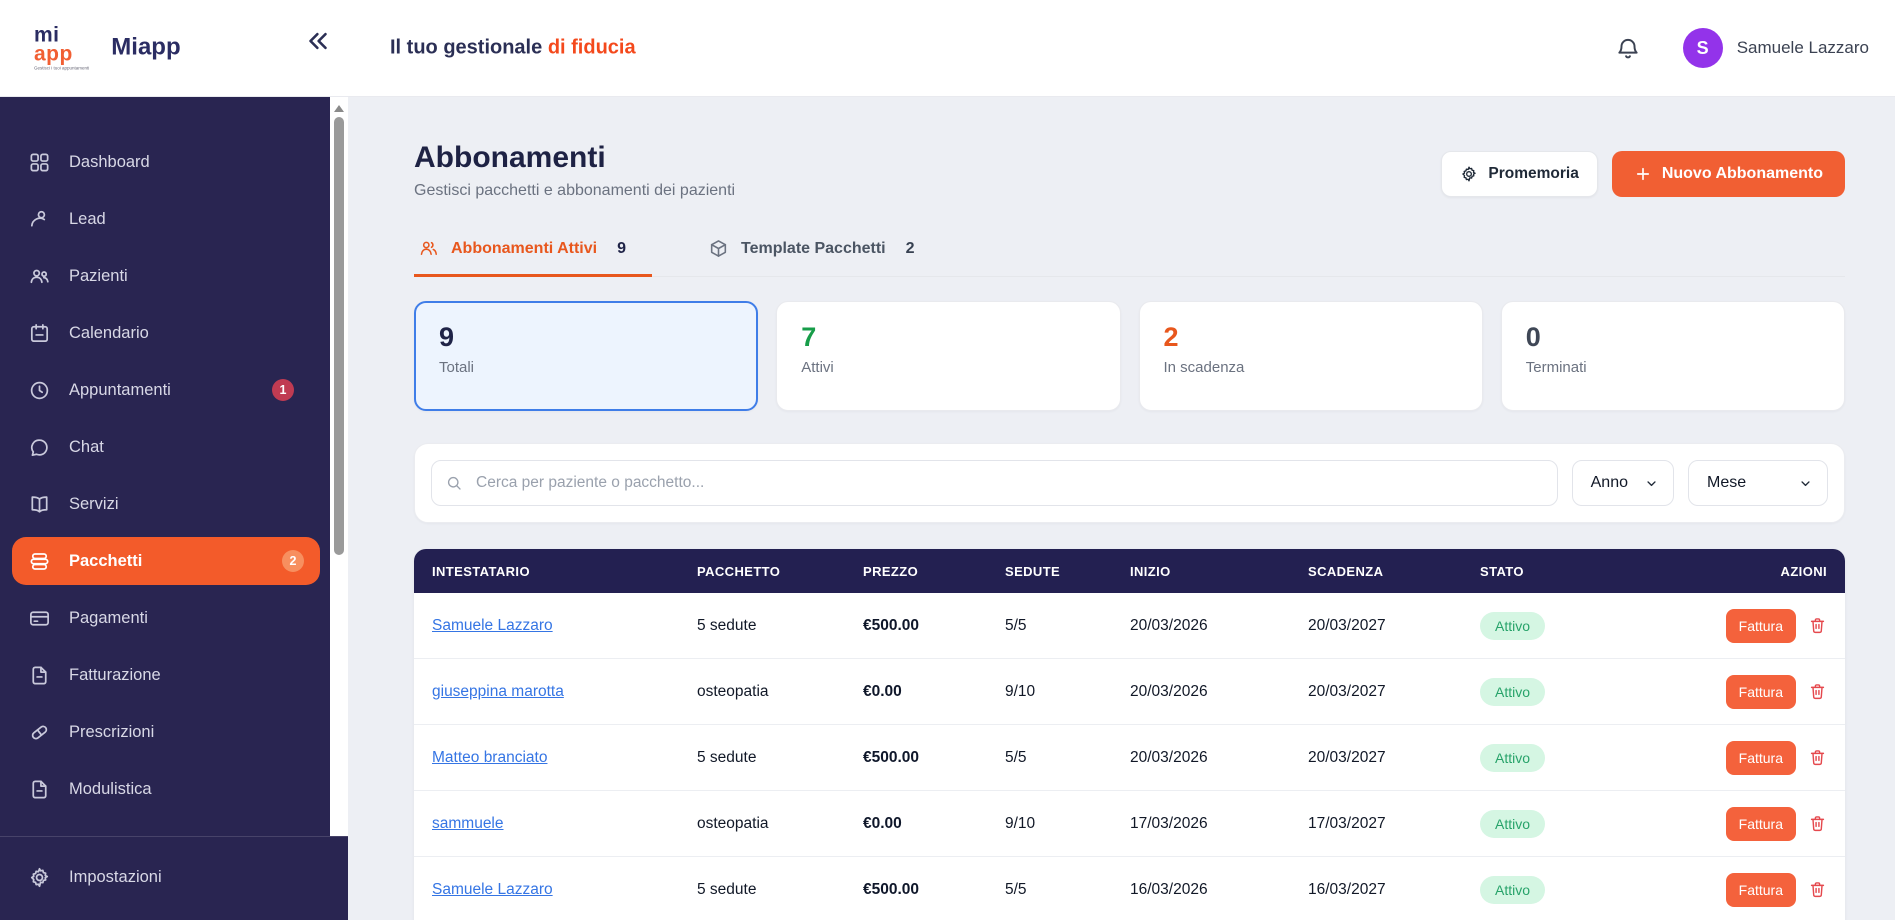 Image resolution: width=1895 pixels, height=920 pixels. Describe the element at coordinates (1347, 889) in the screenshot. I see `cell-scadenza: 16/03/2027` at that location.